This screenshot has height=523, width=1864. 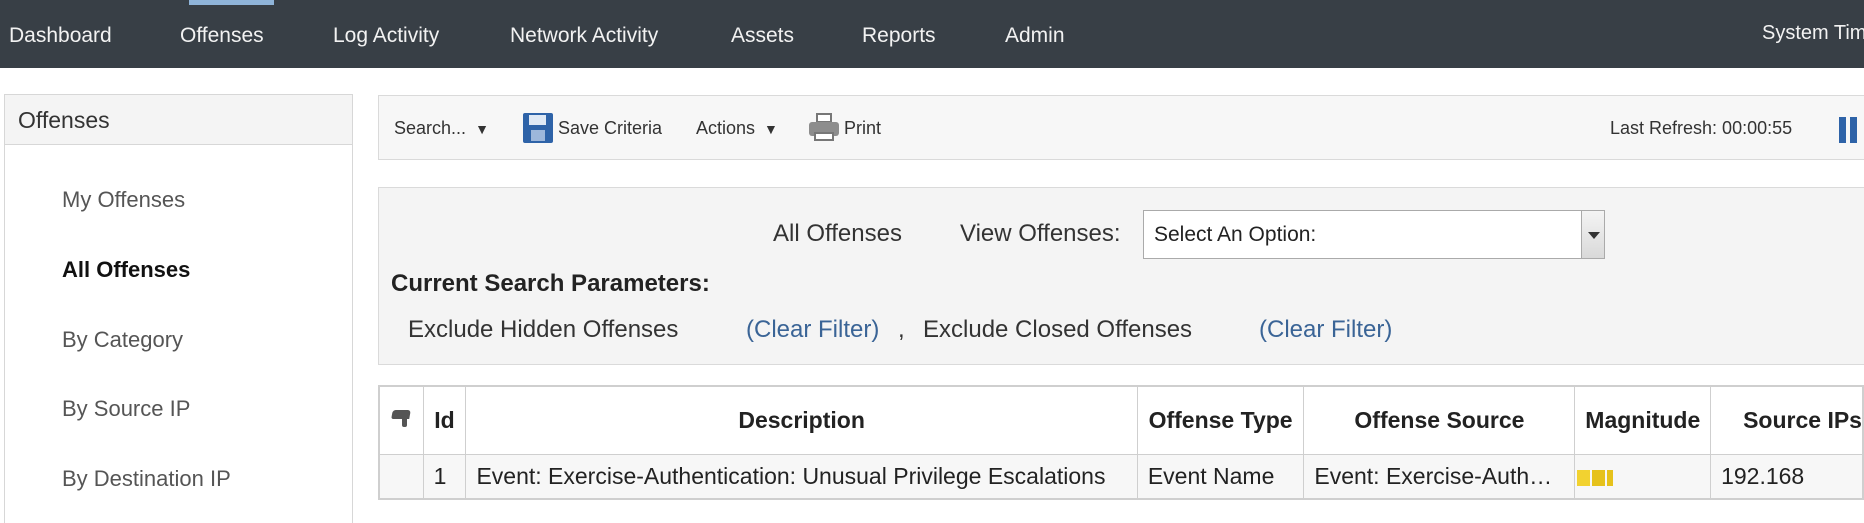 I want to click on view-offenses-select-value: Select An Option:, so click(x=1235, y=234).